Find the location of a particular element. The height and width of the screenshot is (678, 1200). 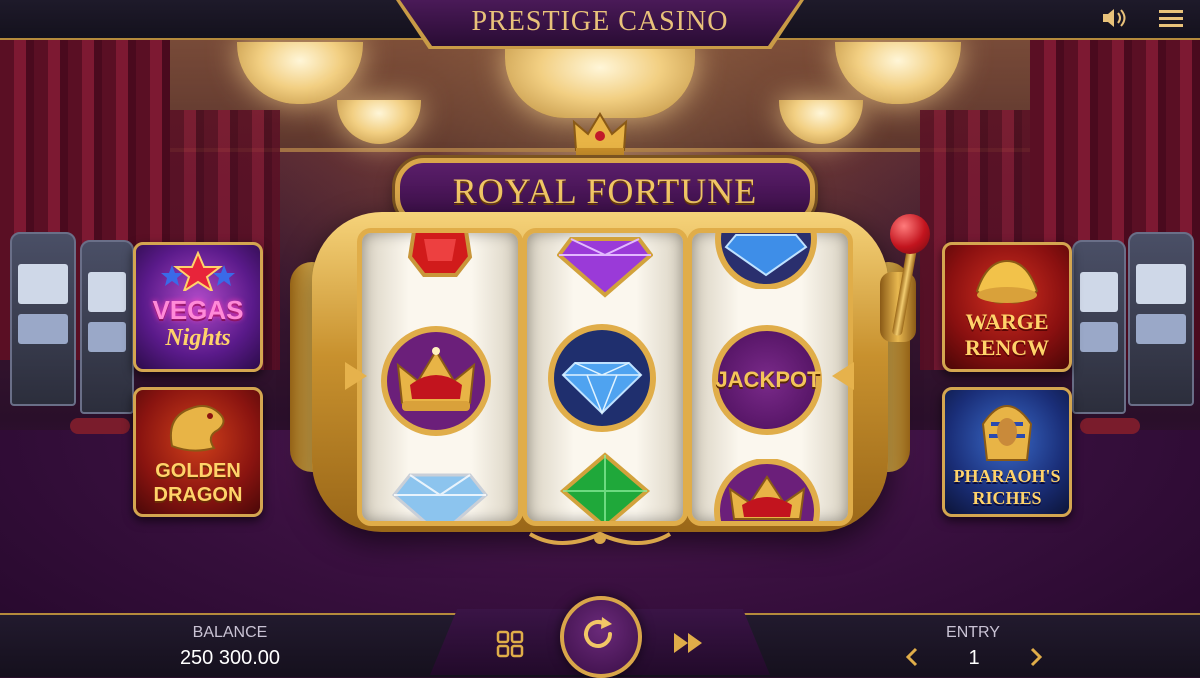

payline-arrow-right is located at coordinates (843, 376).